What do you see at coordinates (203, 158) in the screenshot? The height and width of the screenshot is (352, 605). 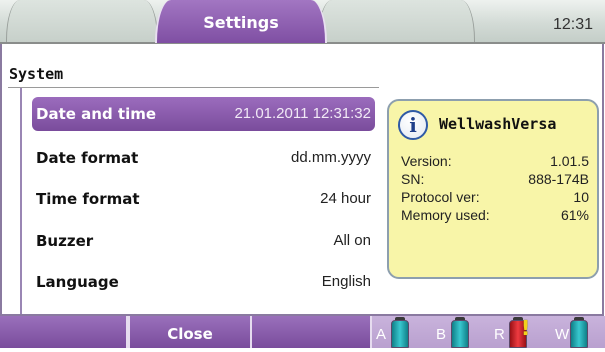 I see `setting-row-date-format: Date format dd.mm.yyyy` at bounding box center [203, 158].